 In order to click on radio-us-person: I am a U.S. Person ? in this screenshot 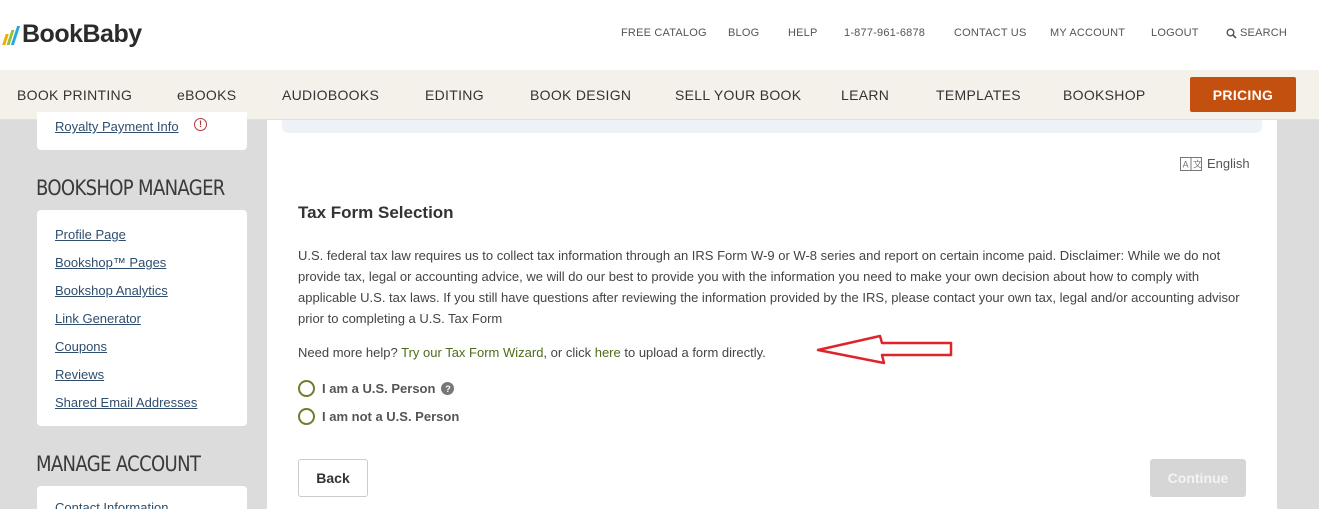, I will do `click(376, 388)`.